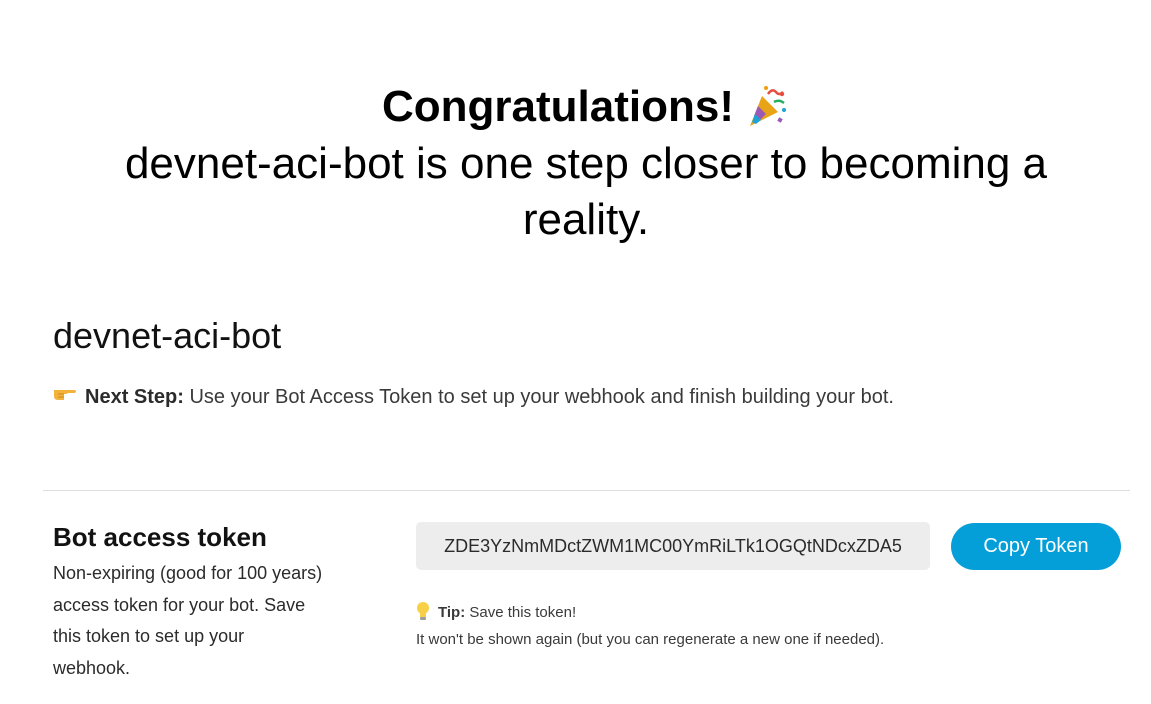 The image size is (1151, 704). I want to click on access-token-field: ZDE3YzNmMDctZWM1MC00YmRiLTk1OGQtNDcxZDA5, so click(673, 546).